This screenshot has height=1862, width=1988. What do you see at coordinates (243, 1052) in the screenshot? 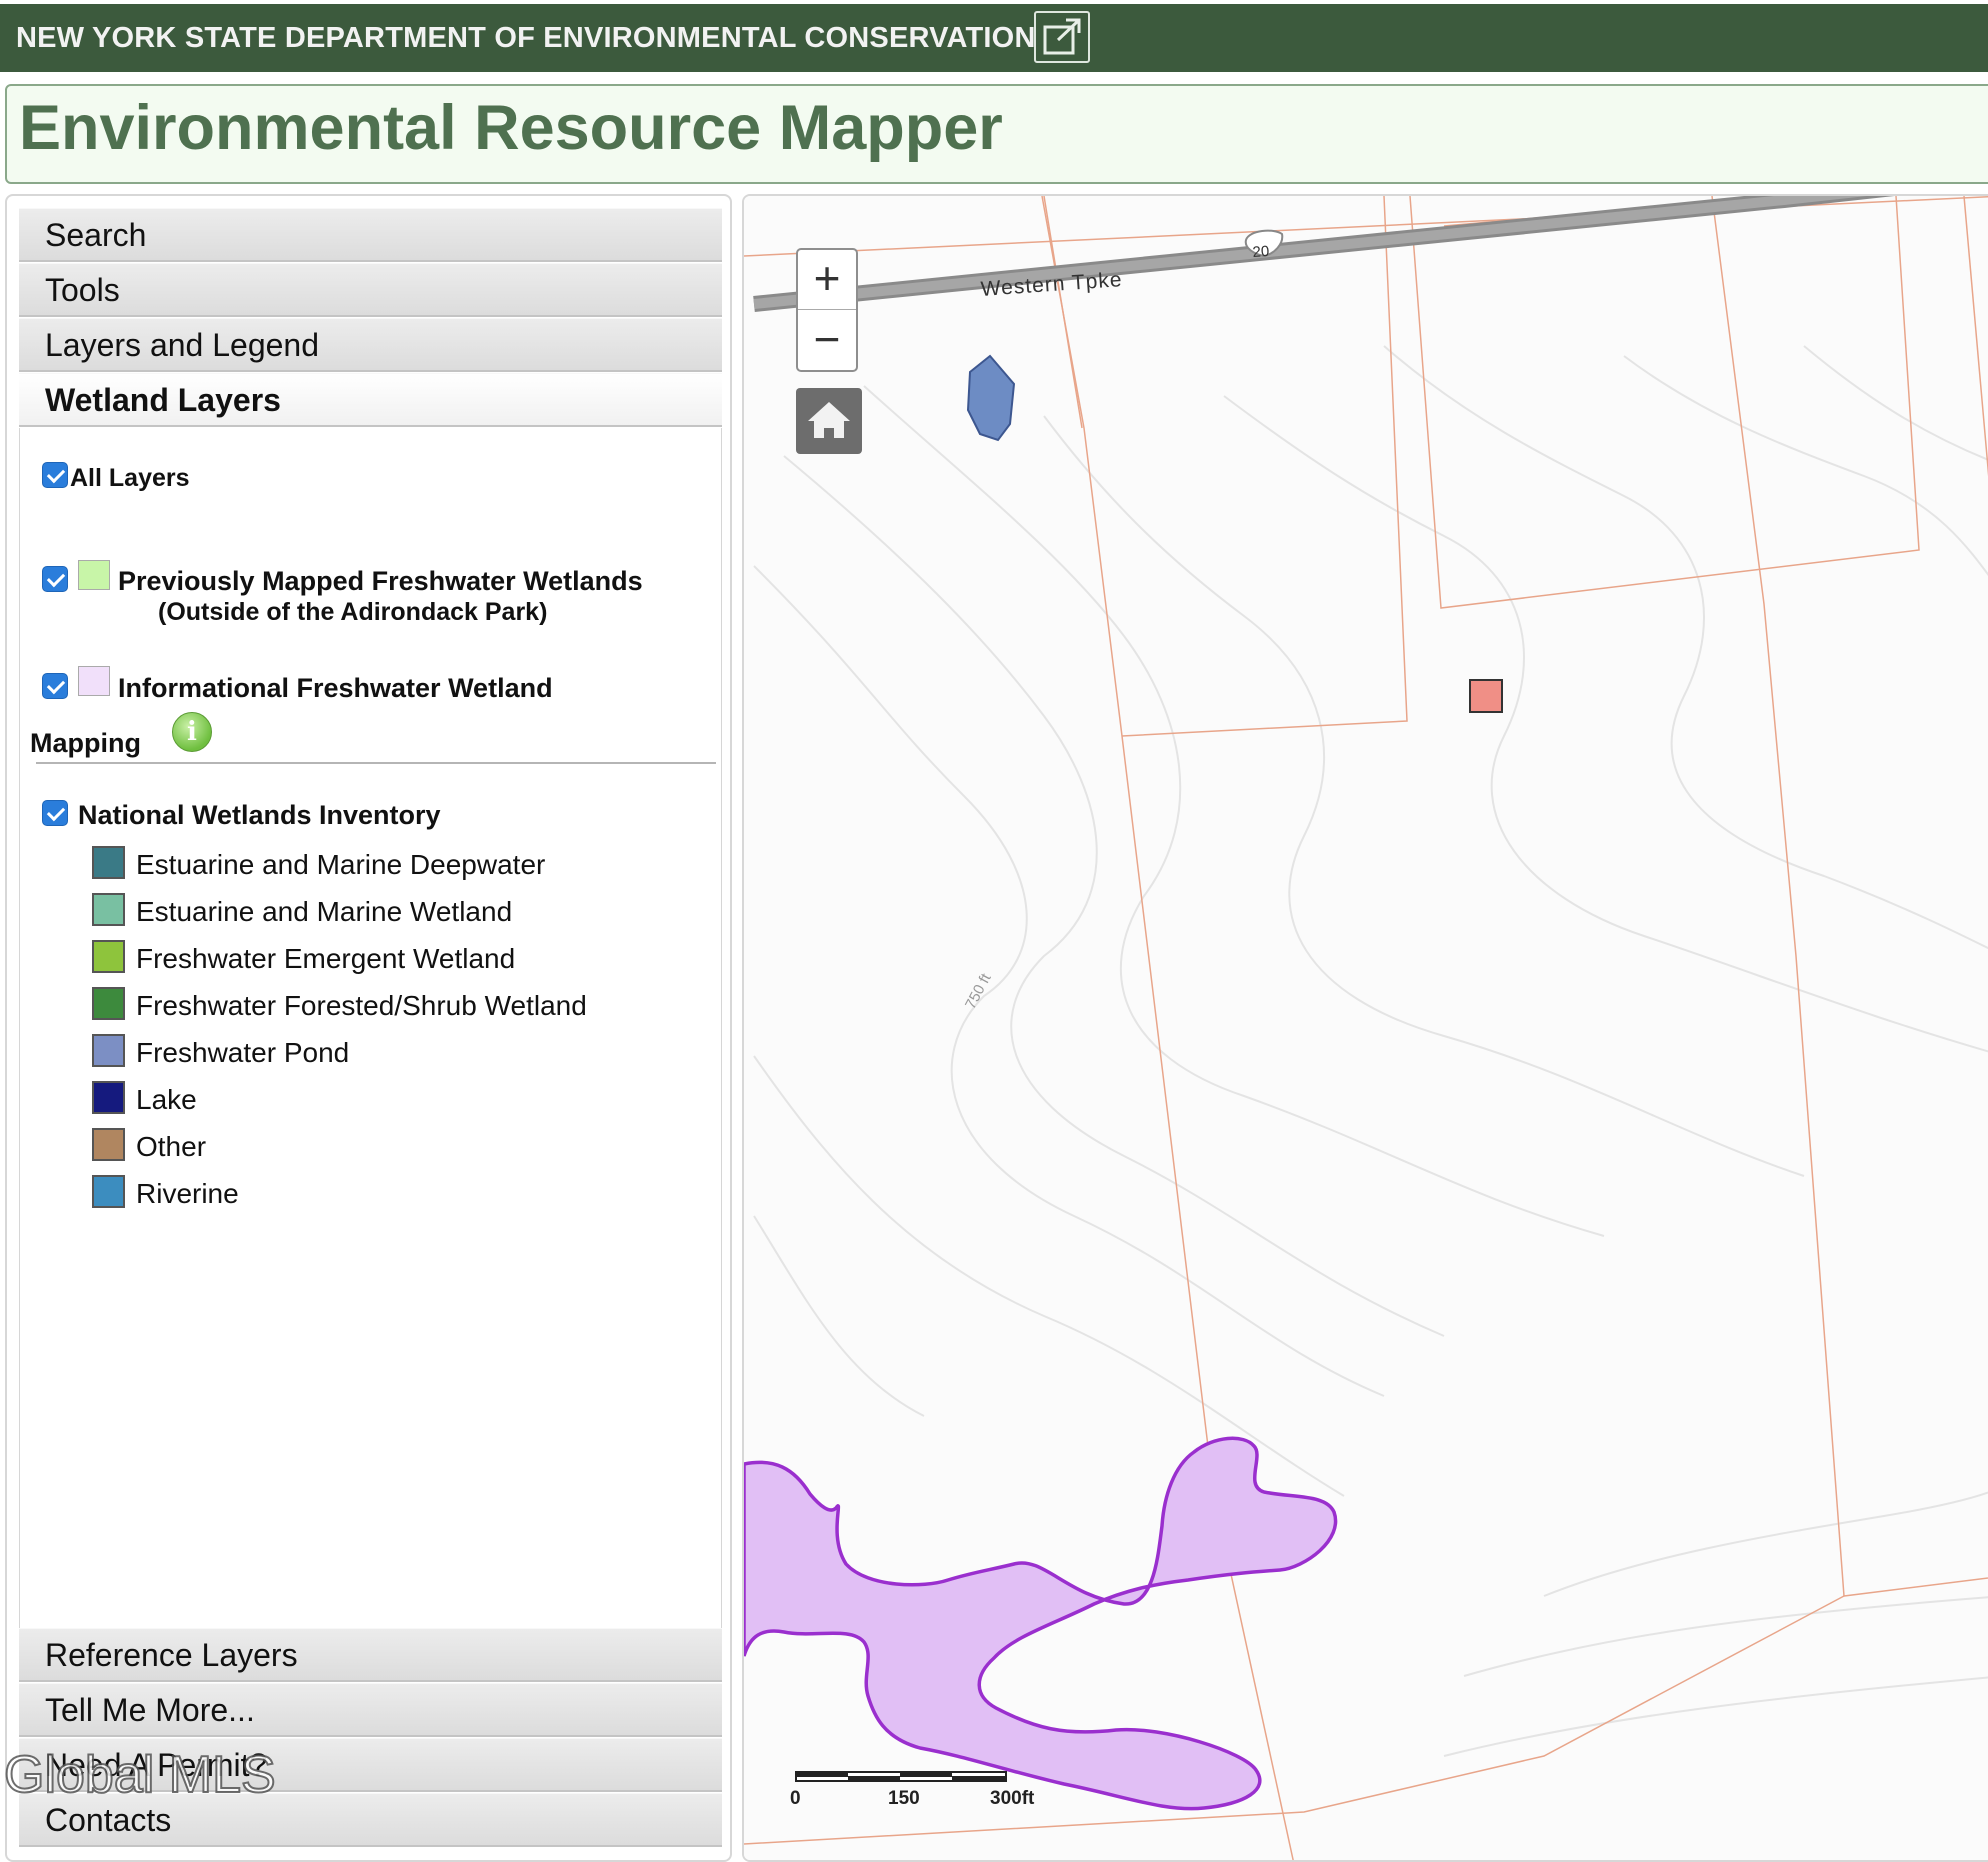
I see `legend-label: Freshwater Pond` at bounding box center [243, 1052].